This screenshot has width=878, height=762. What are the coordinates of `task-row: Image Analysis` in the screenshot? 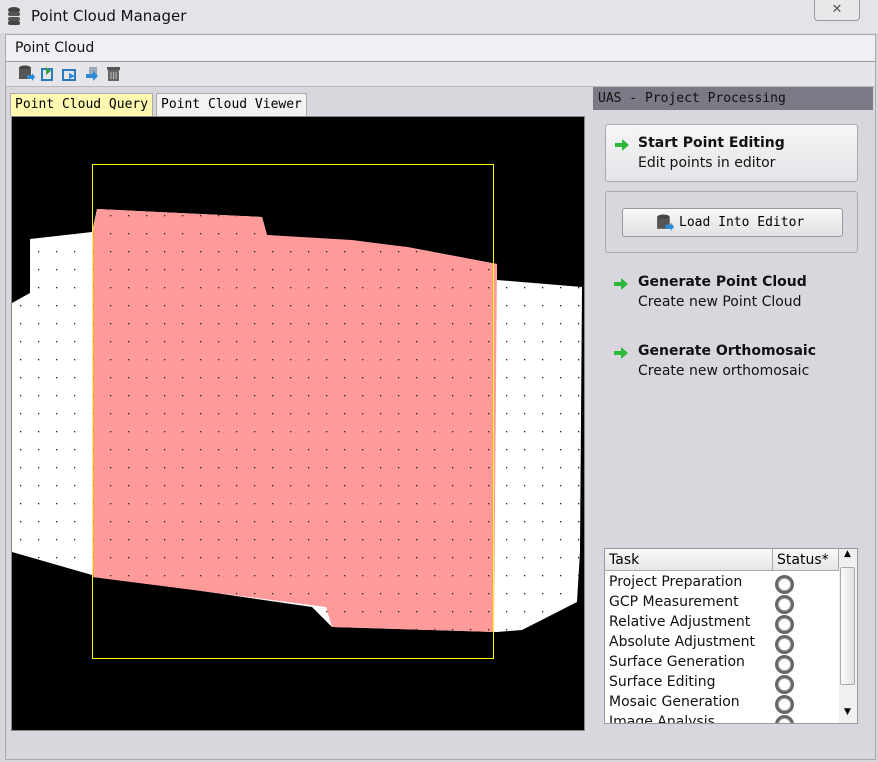 It's located at (722, 719).